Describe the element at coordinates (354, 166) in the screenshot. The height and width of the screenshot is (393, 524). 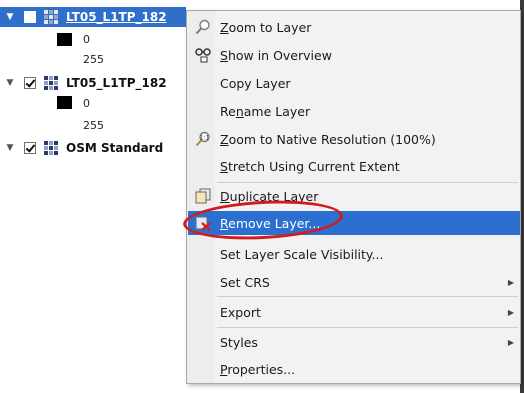
I see `menu-item-stretch-extent: Stretch Using Current Extent` at that location.